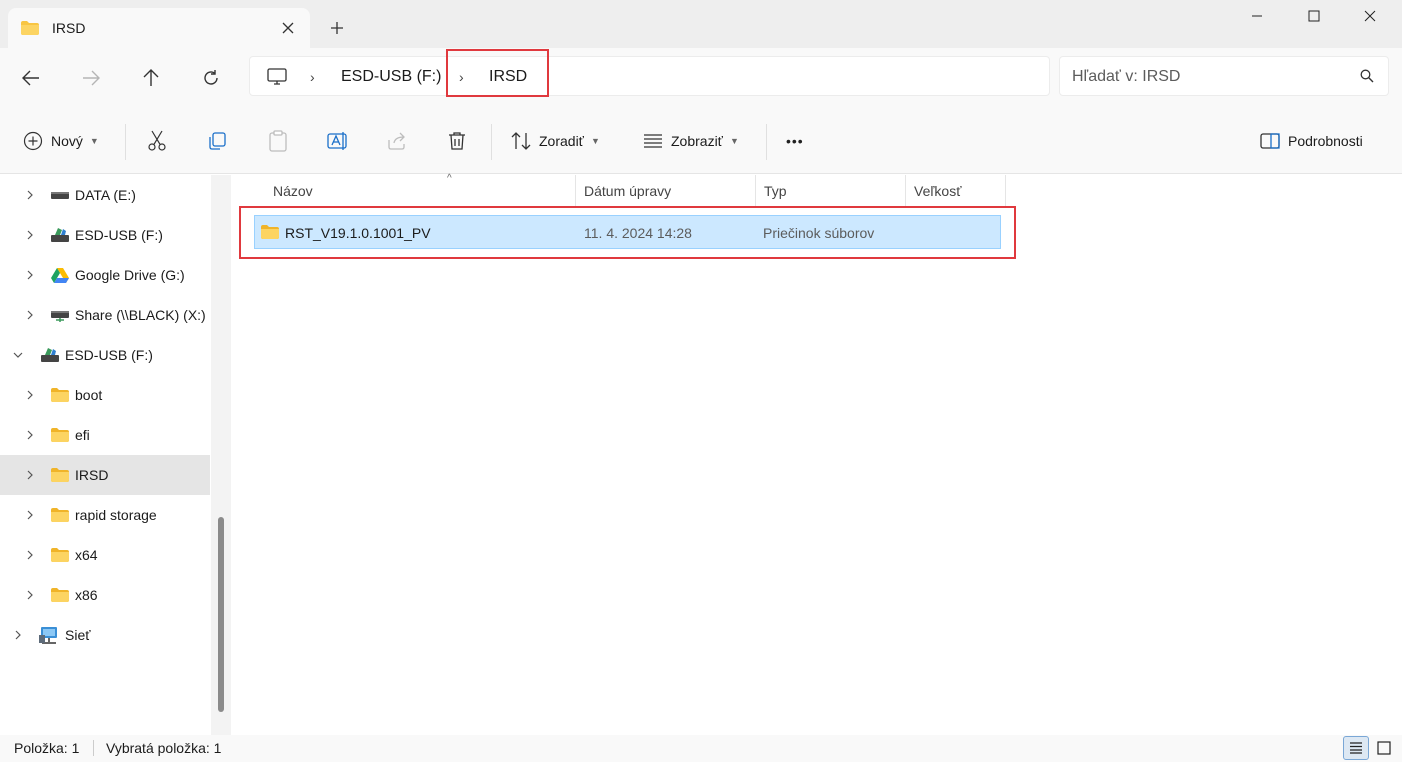 The image size is (1402, 762). I want to click on delete-button, so click(457, 141).